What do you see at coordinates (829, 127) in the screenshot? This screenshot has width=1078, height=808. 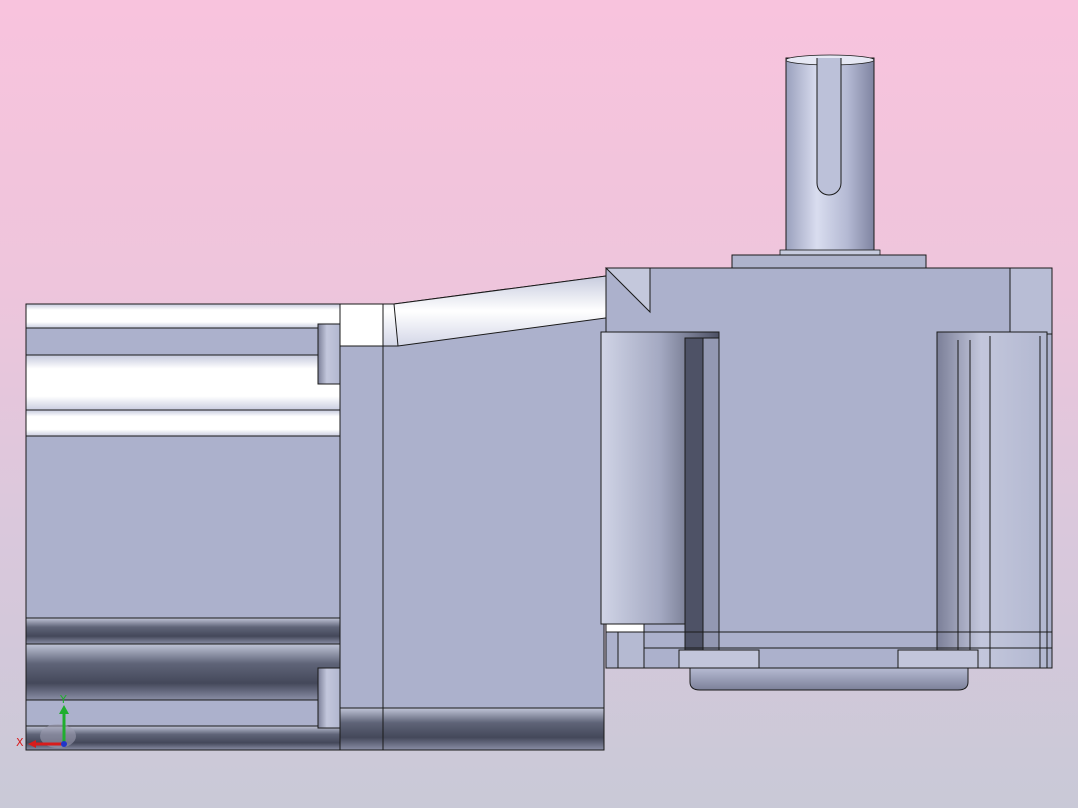 I see `shaft-keyway` at bounding box center [829, 127].